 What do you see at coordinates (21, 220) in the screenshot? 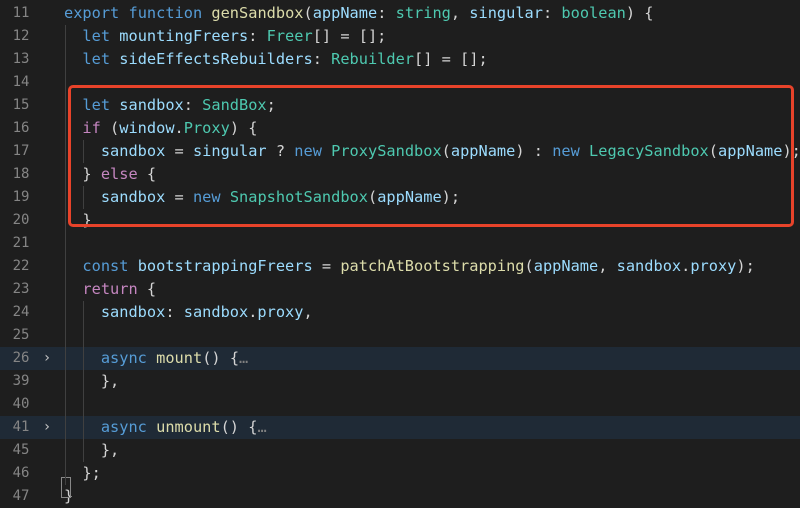
I see `line-number: 20` at bounding box center [21, 220].